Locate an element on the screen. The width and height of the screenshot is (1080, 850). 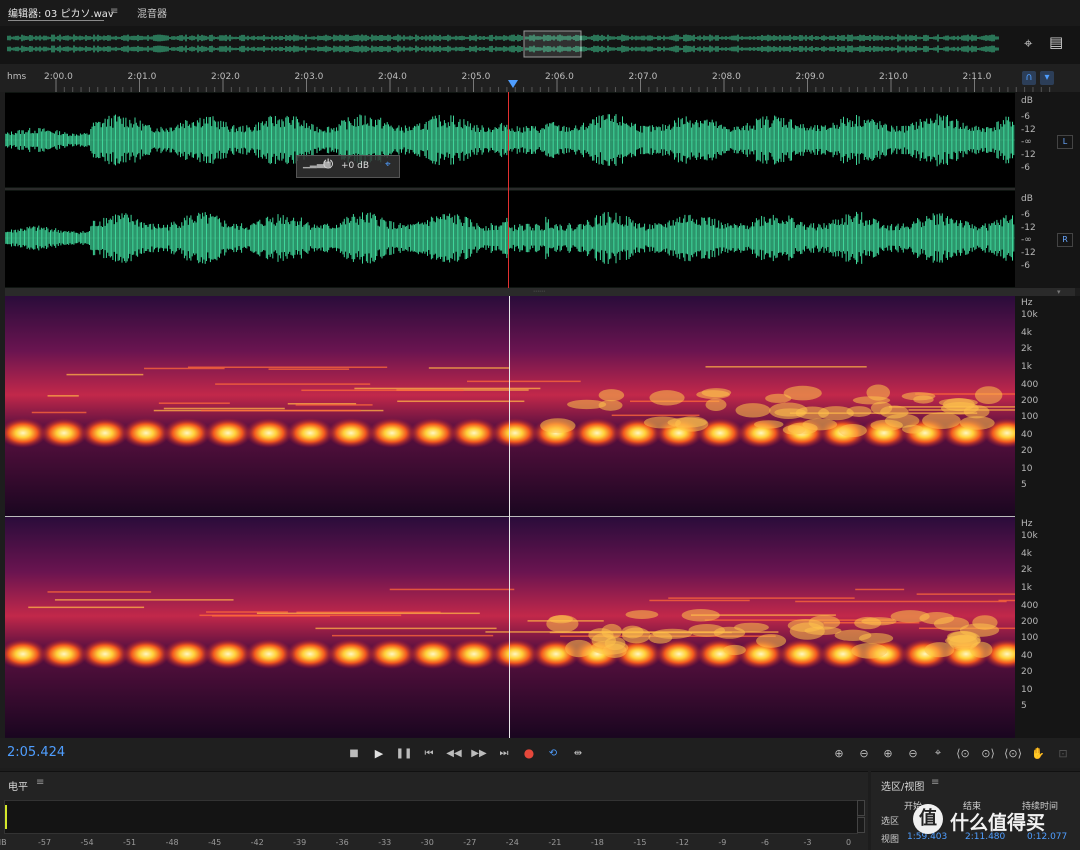
rewind-button: ◀◀ is located at coordinates (454, 753).